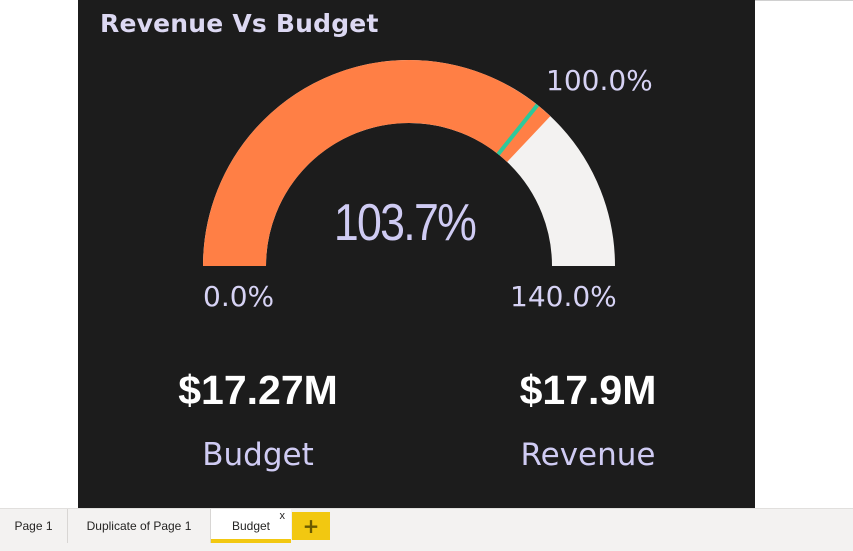 Image resolution: width=853 pixels, height=551 pixels. Describe the element at coordinates (563, 296) in the screenshot. I see `gauge-max-label: 140.0%` at that location.